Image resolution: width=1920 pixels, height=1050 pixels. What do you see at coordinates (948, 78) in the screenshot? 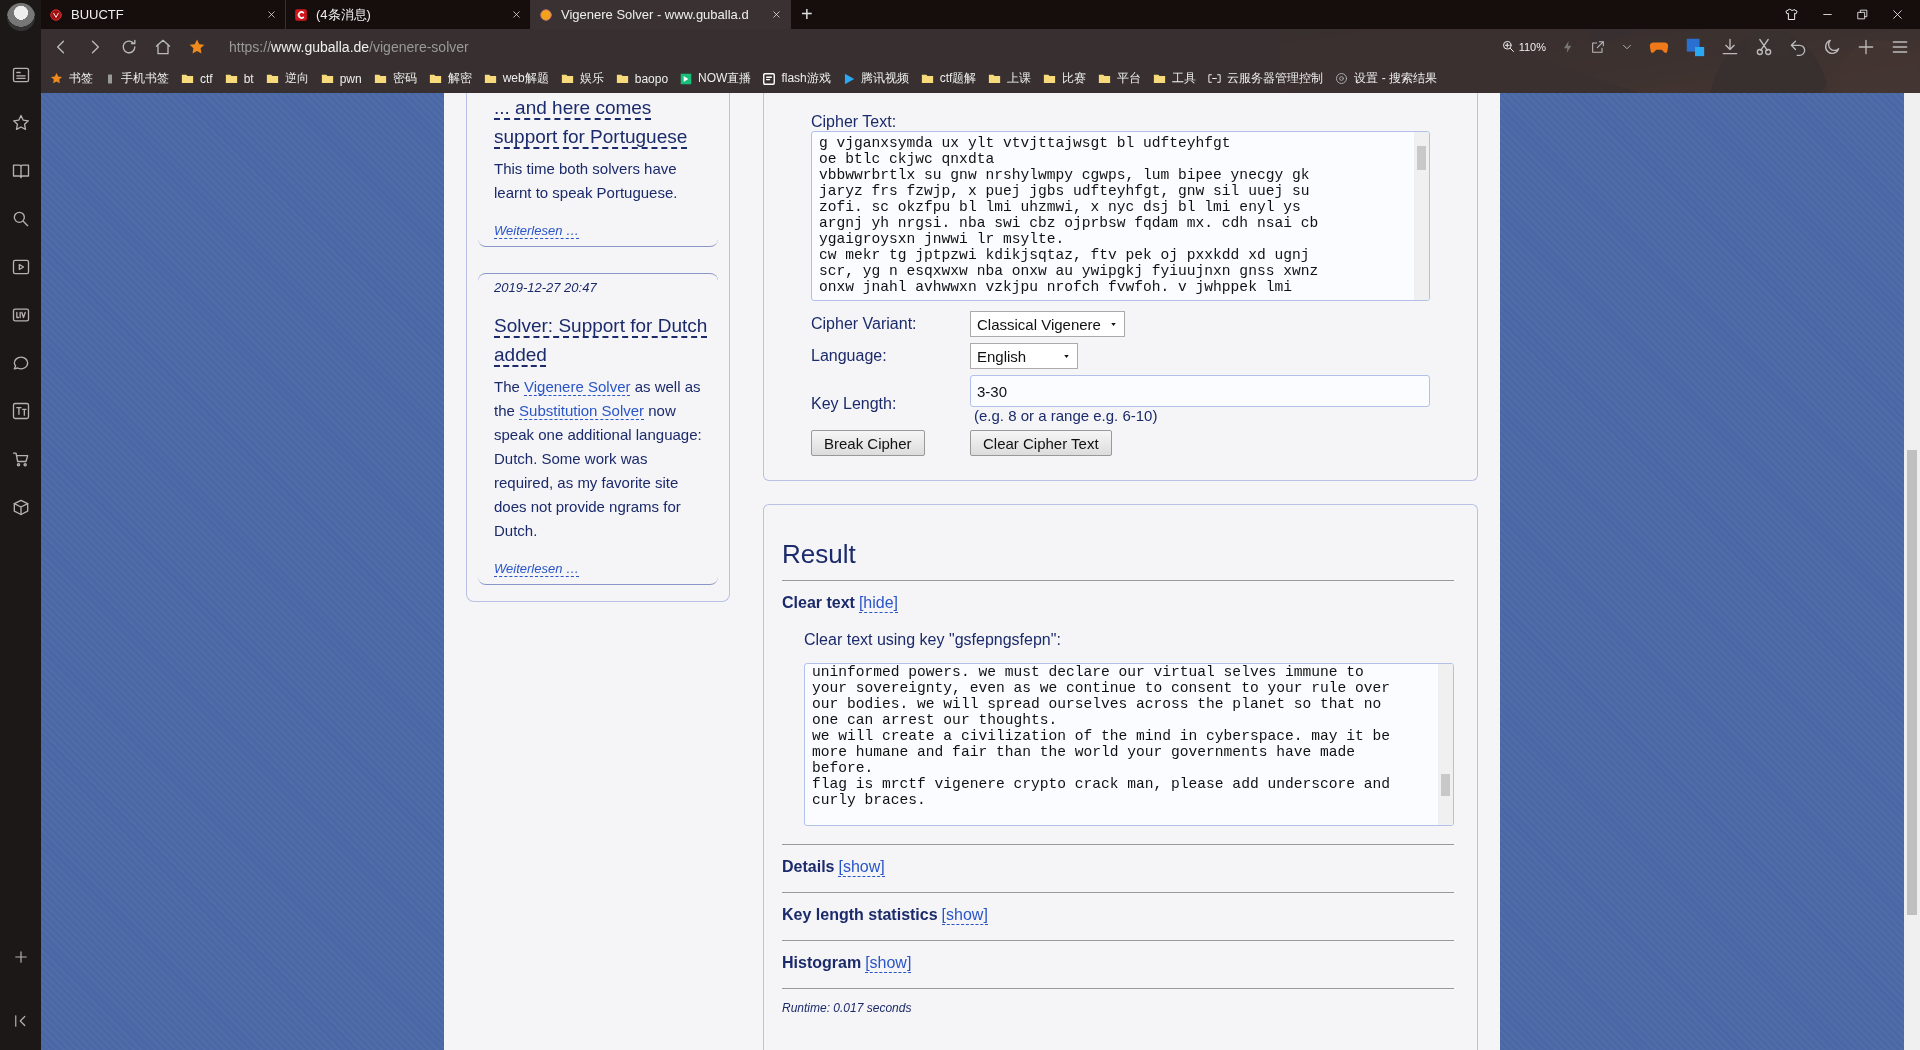
I see `bookmark: ctf题解` at bounding box center [948, 78].